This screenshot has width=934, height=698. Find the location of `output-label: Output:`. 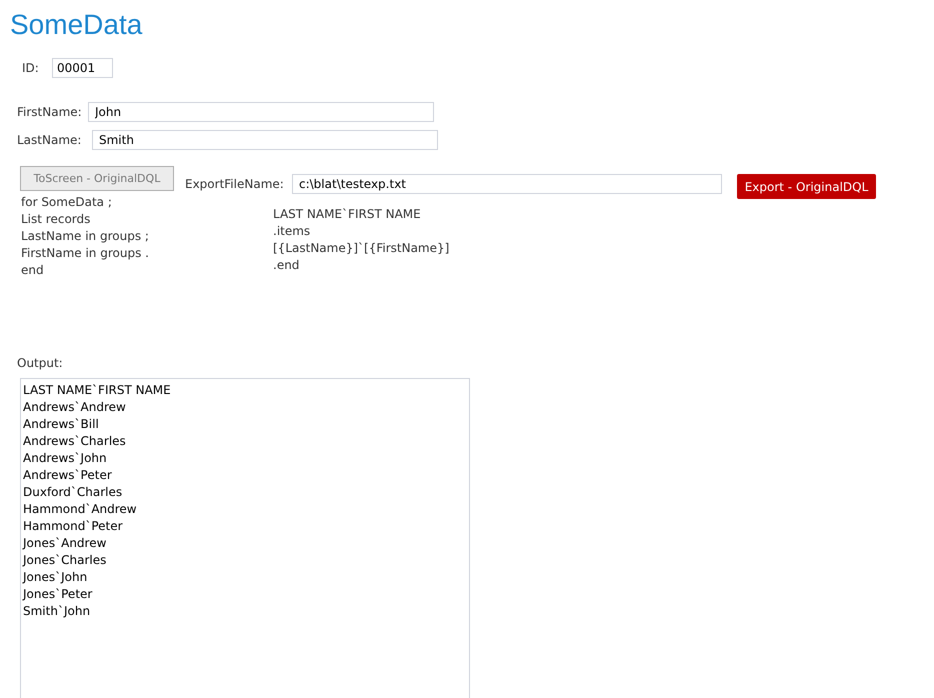

output-label: Output: is located at coordinates (40, 363).